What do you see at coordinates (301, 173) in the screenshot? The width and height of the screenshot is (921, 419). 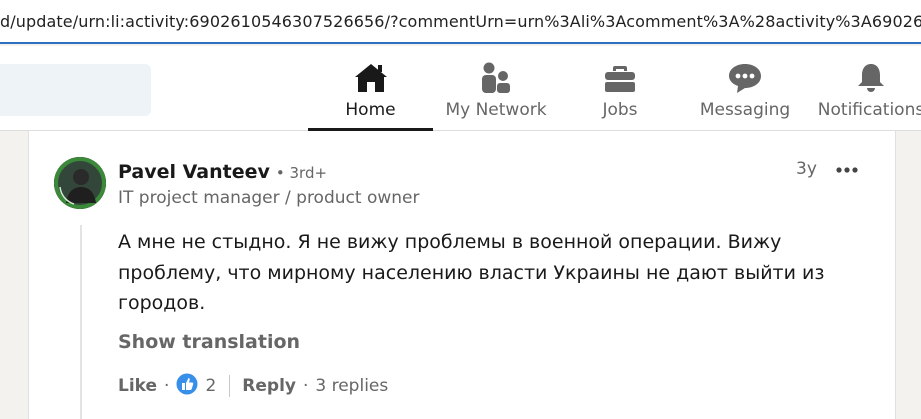 I see `connection-degree: • 3rd+` at bounding box center [301, 173].